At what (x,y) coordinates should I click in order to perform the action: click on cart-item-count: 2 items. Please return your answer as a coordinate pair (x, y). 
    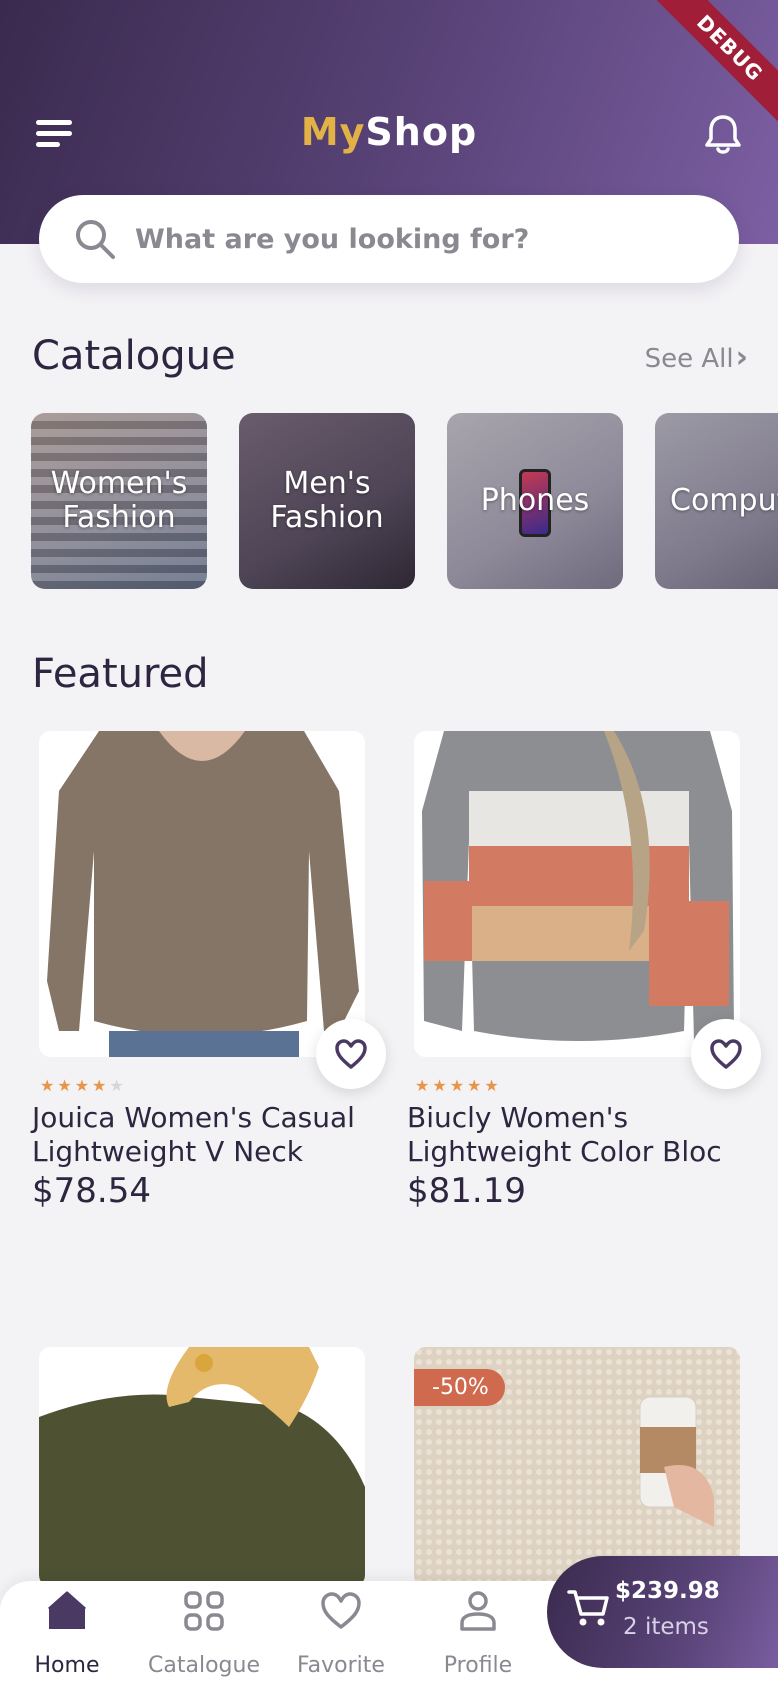
    Looking at the image, I should click on (666, 1627).